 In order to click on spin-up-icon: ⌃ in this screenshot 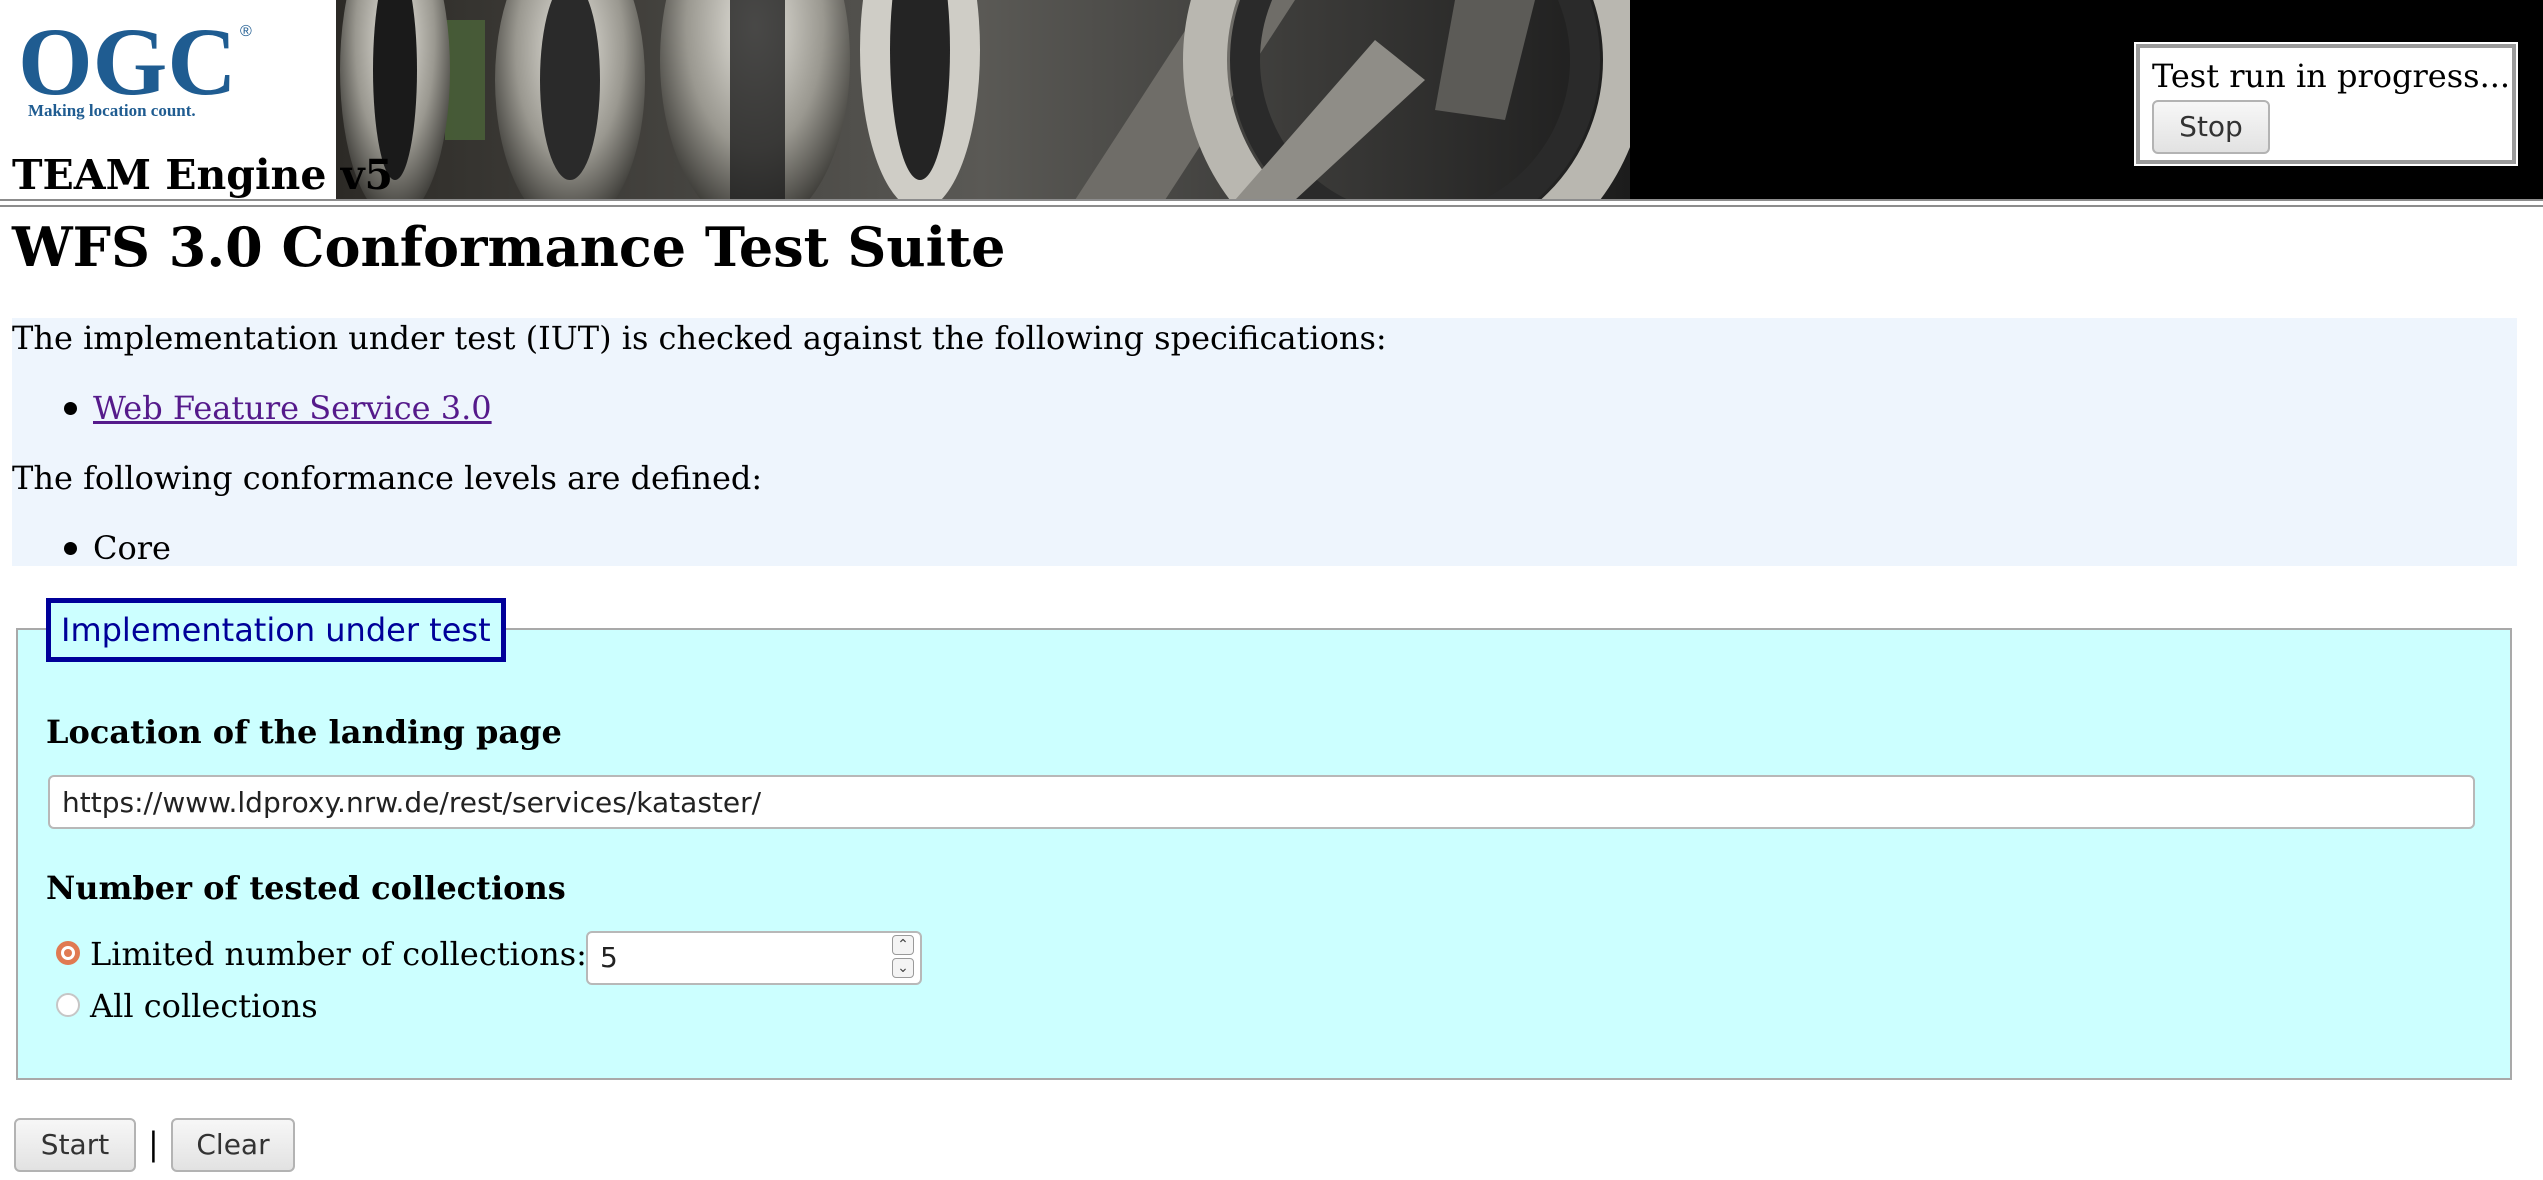, I will do `click(903, 945)`.